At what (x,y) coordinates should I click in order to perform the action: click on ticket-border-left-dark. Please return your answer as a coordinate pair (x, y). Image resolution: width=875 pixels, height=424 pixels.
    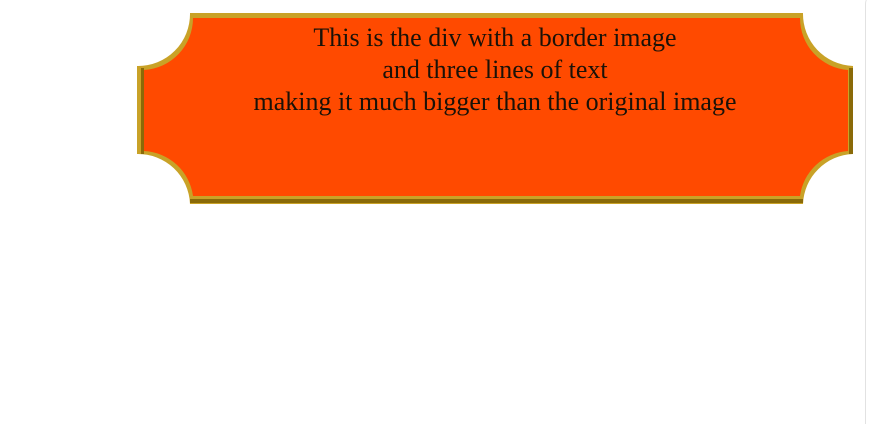
    Looking at the image, I should click on (142, 111).